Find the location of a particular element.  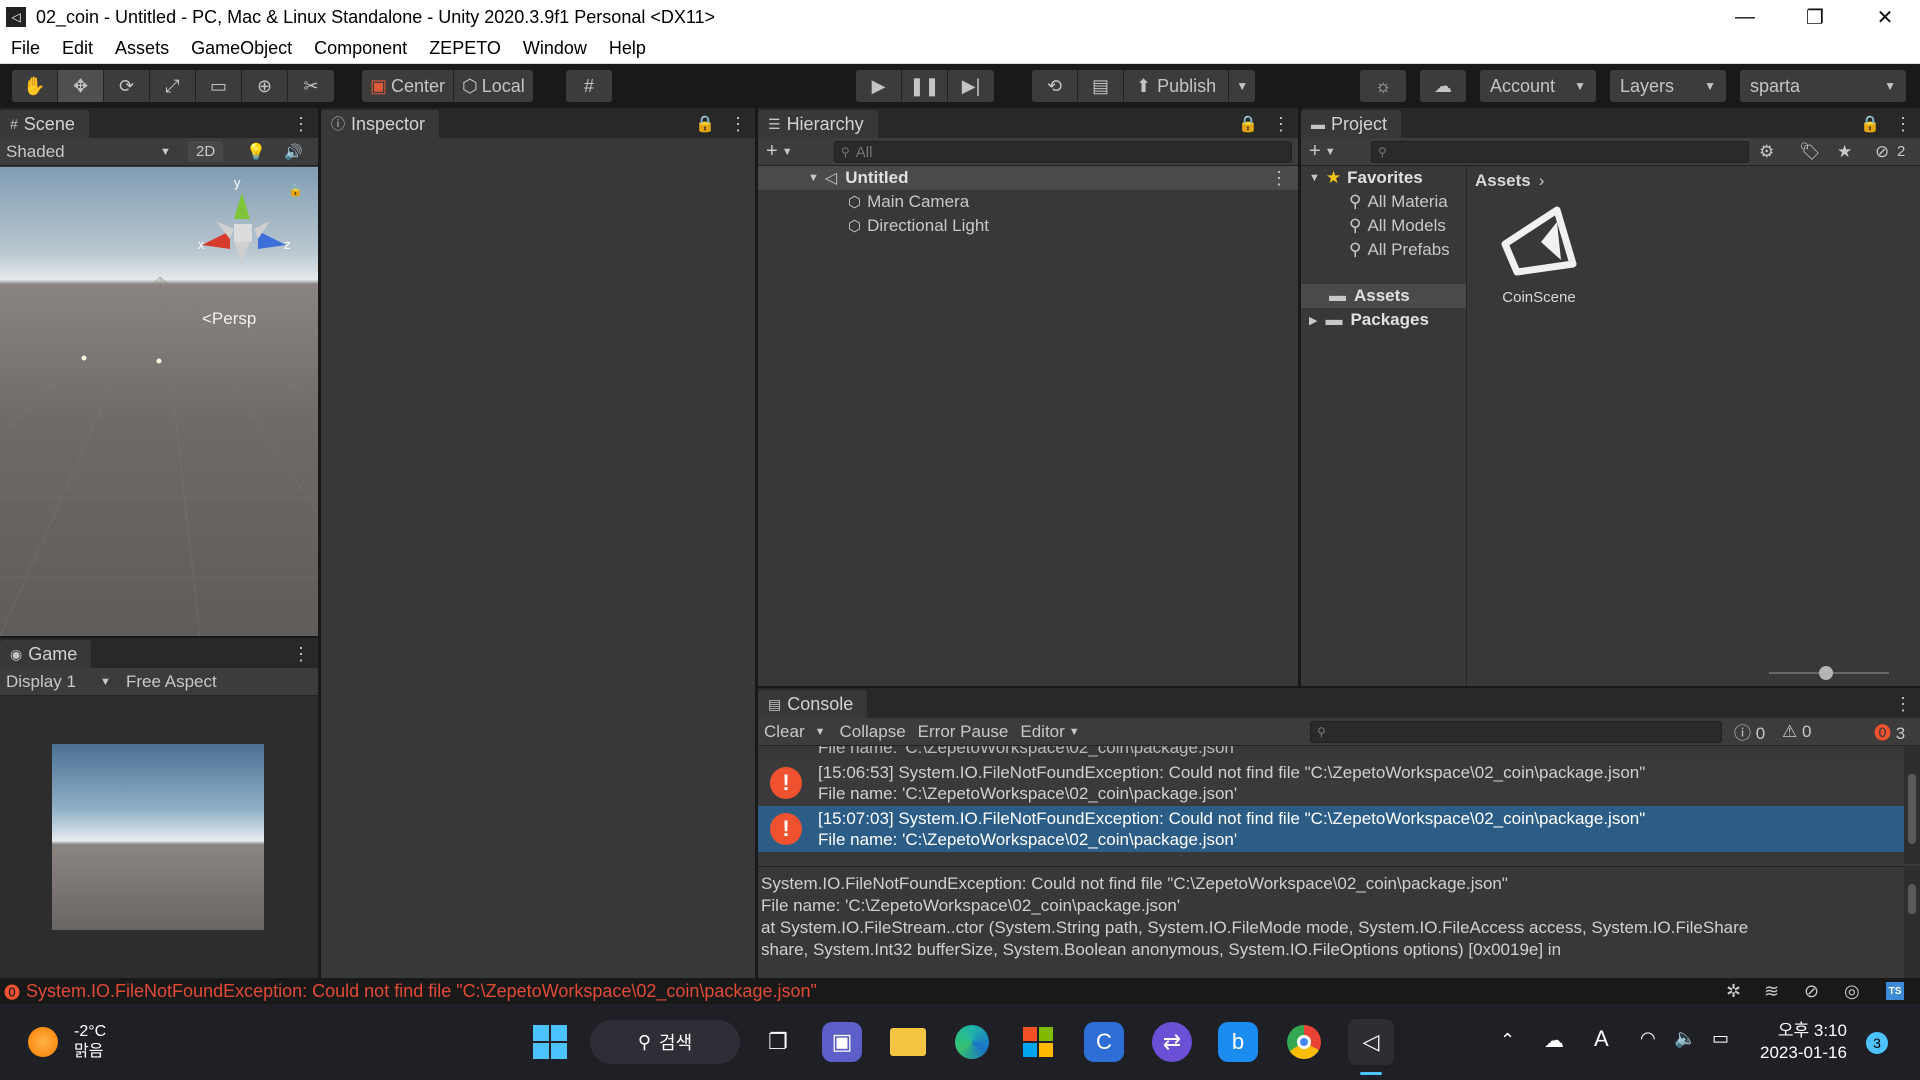

rotate-tool-icon: ⟳ is located at coordinates (127, 86).